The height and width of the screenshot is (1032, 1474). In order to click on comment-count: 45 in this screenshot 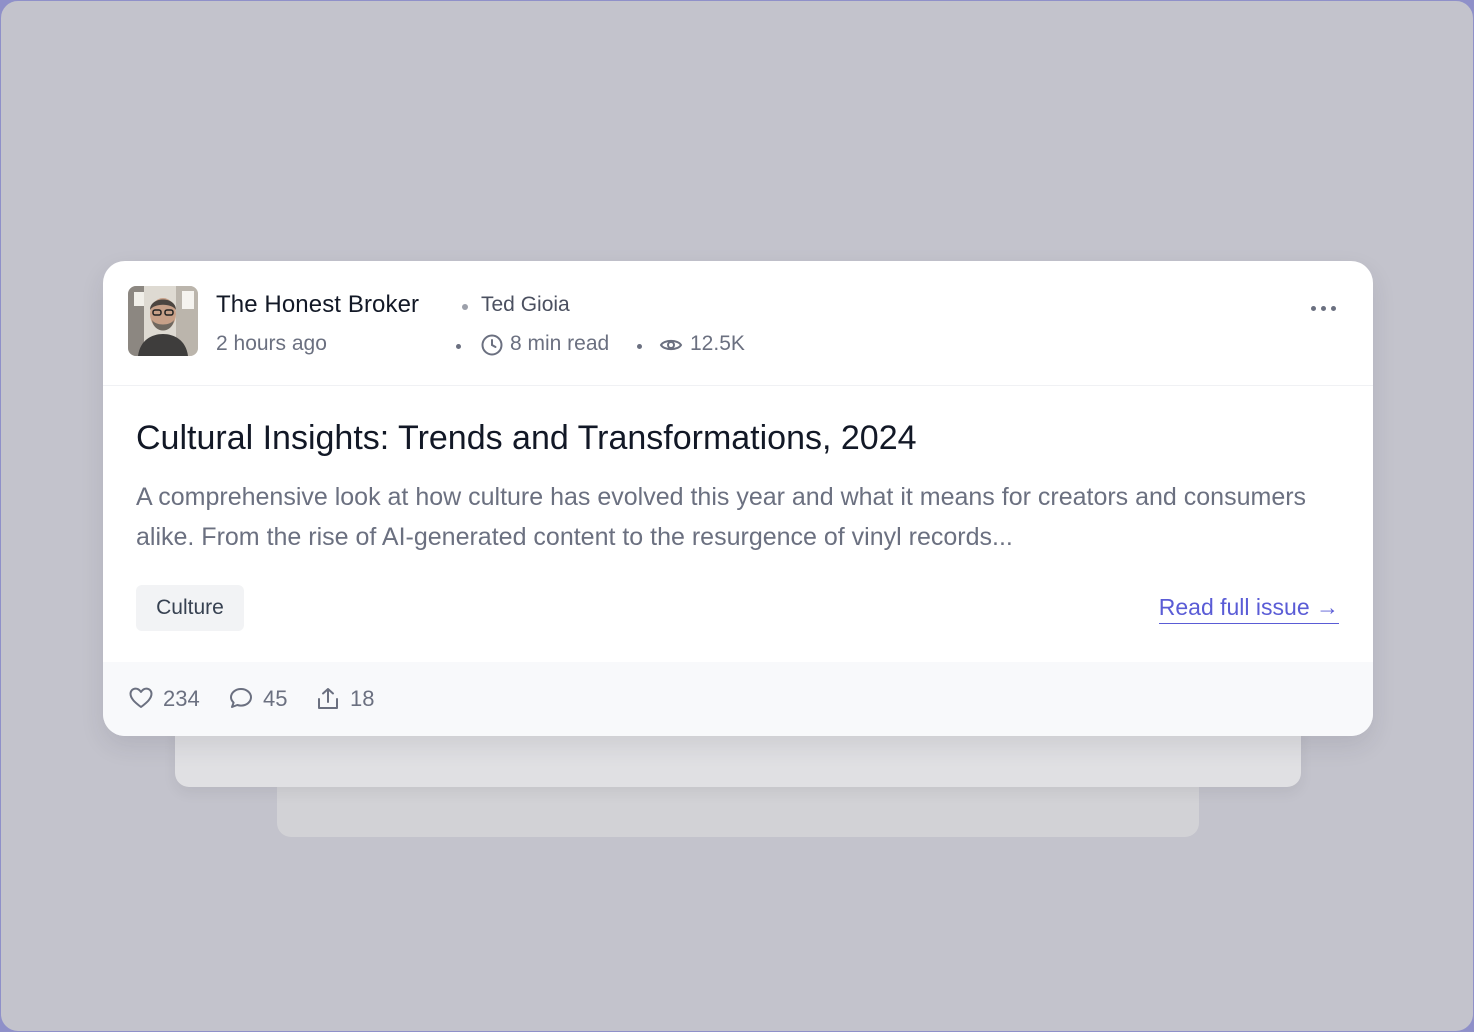, I will do `click(275, 698)`.